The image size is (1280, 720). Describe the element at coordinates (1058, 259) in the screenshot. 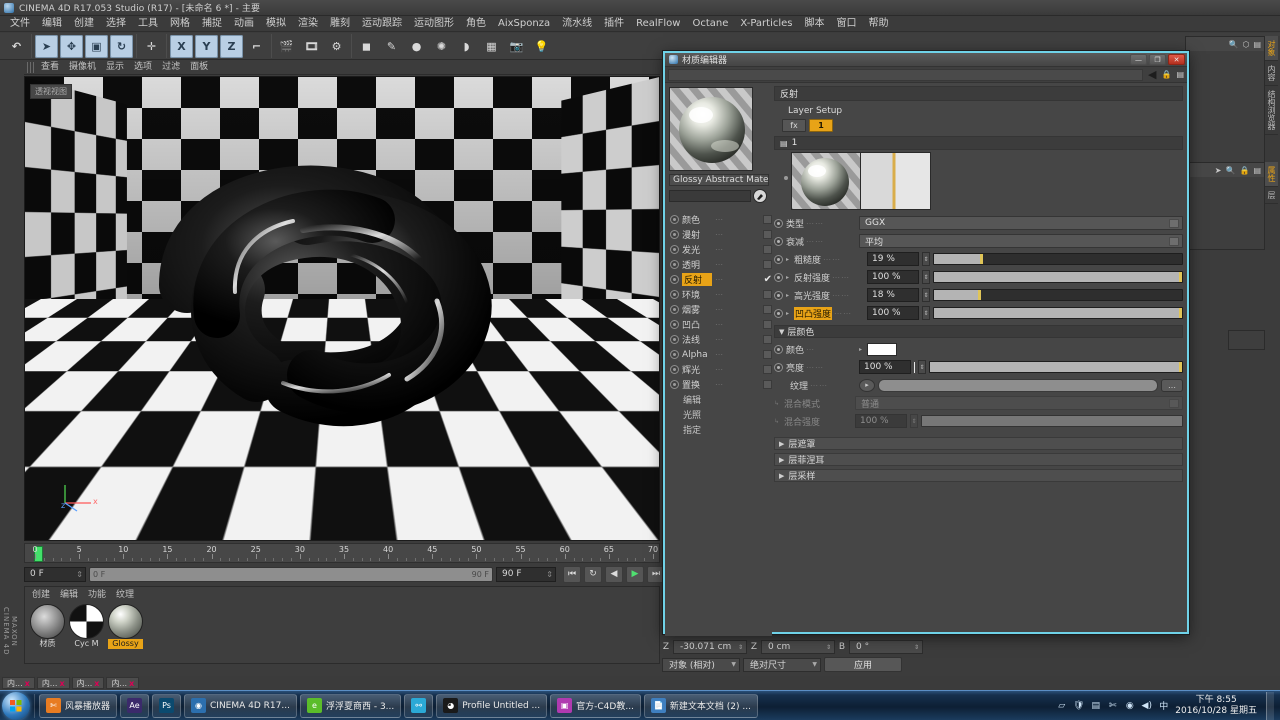

I see `param-slider-roughness` at that location.